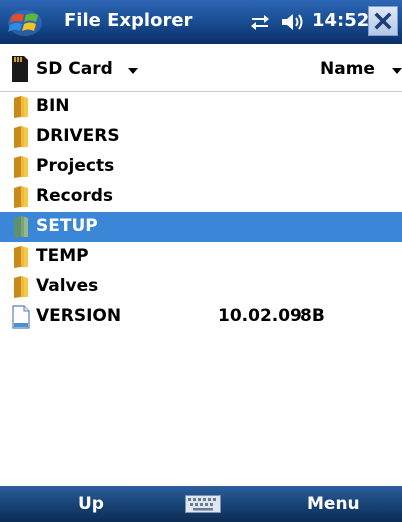  I want to click on file-name: TEMP, so click(62, 256).